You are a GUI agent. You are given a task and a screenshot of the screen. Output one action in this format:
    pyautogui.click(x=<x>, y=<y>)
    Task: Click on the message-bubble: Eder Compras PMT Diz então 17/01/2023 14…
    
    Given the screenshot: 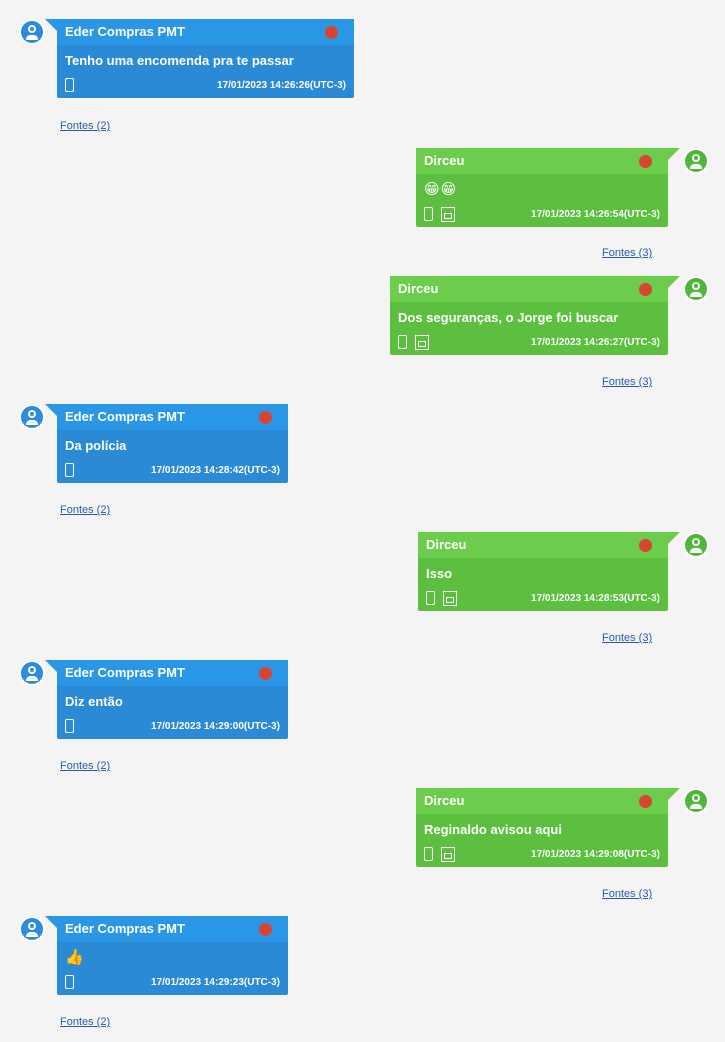 What is the action you would take?
    pyautogui.click(x=166, y=699)
    